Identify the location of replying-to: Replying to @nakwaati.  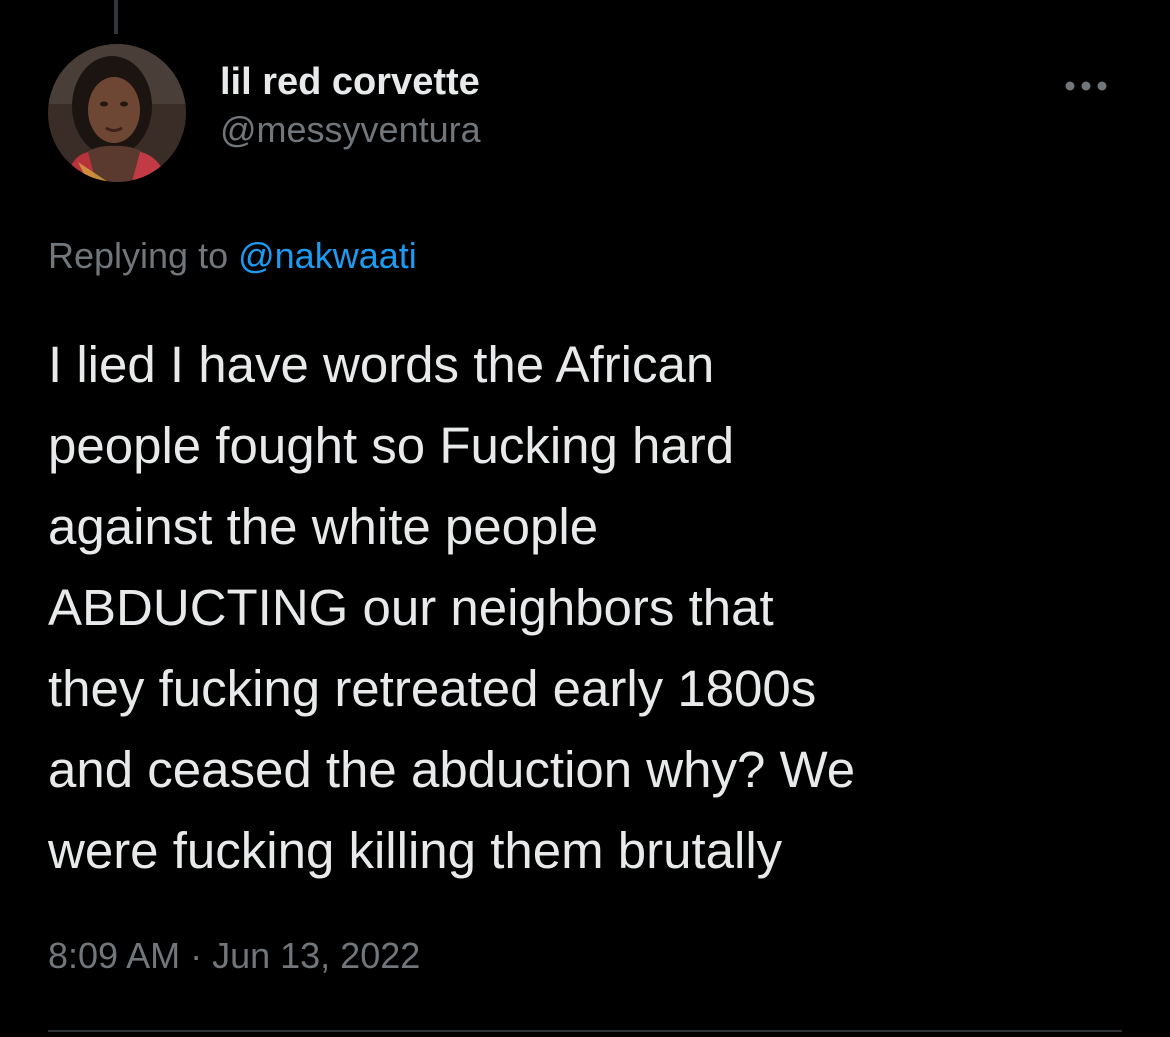
(232, 256).